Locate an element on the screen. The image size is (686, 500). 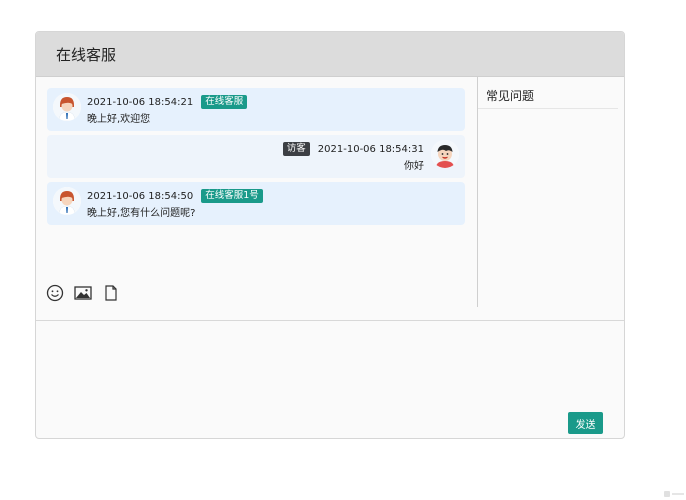
image-icon is located at coordinates (83, 293).